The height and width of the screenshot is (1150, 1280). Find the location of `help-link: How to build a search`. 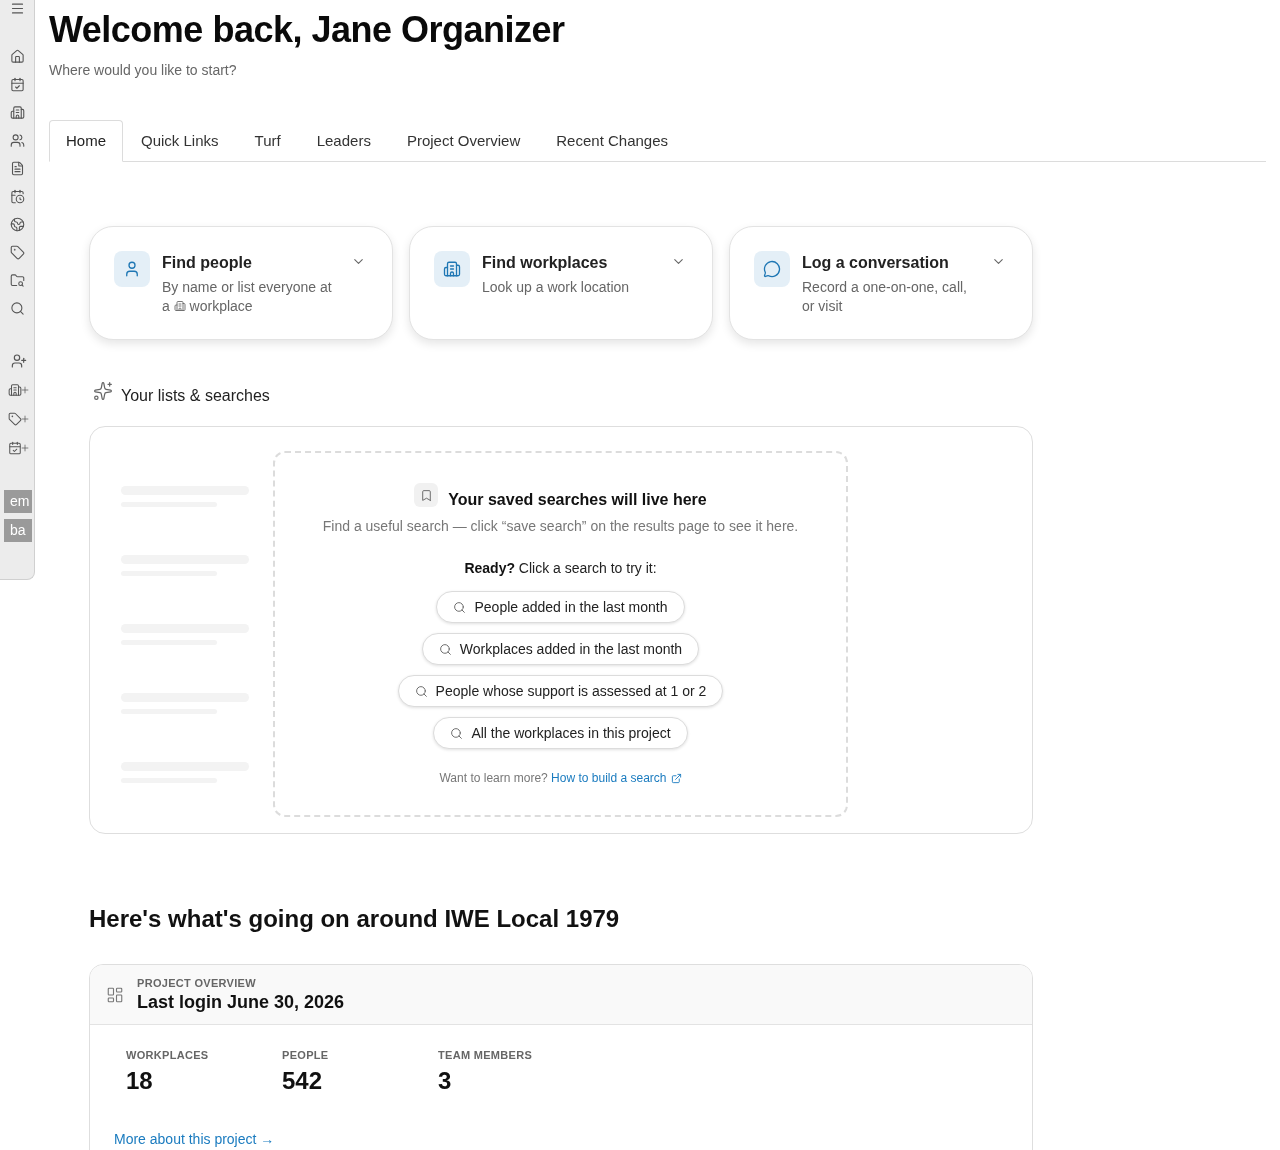

help-link: How to build a search is located at coordinates (616, 778).